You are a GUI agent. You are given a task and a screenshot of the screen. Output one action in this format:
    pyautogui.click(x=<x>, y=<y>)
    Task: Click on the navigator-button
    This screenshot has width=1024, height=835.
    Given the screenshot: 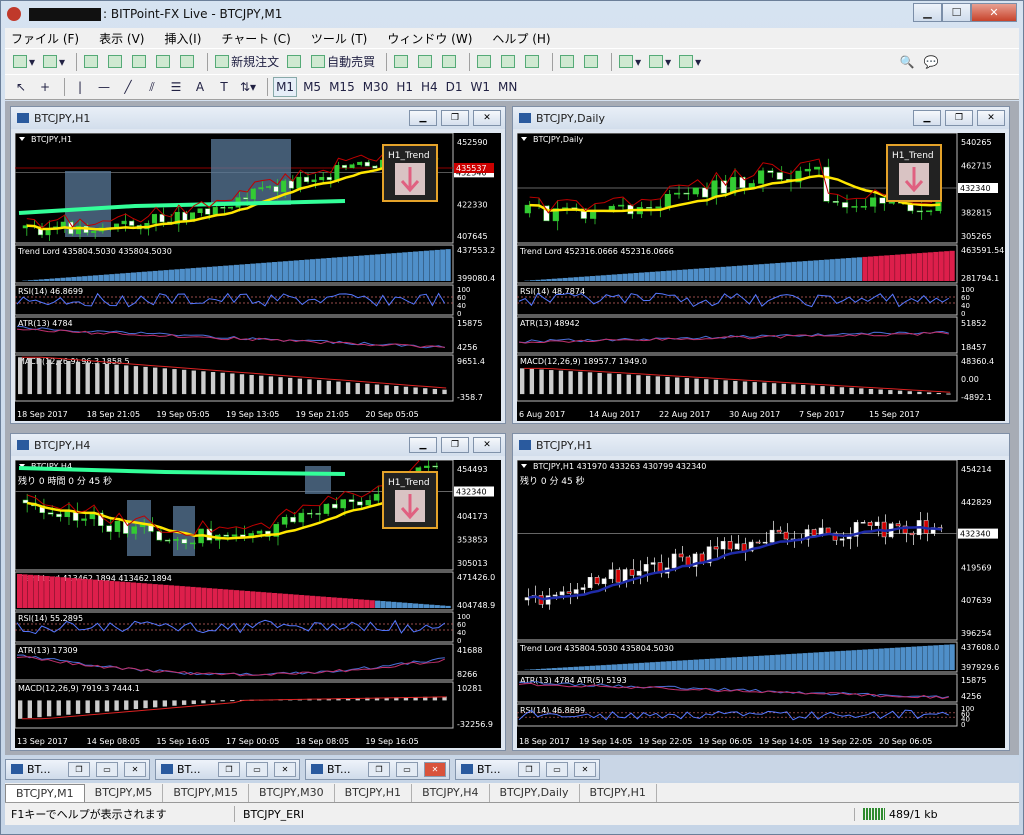 What is the action you would take?
    pyautogui.click(x=140, y=62)
    